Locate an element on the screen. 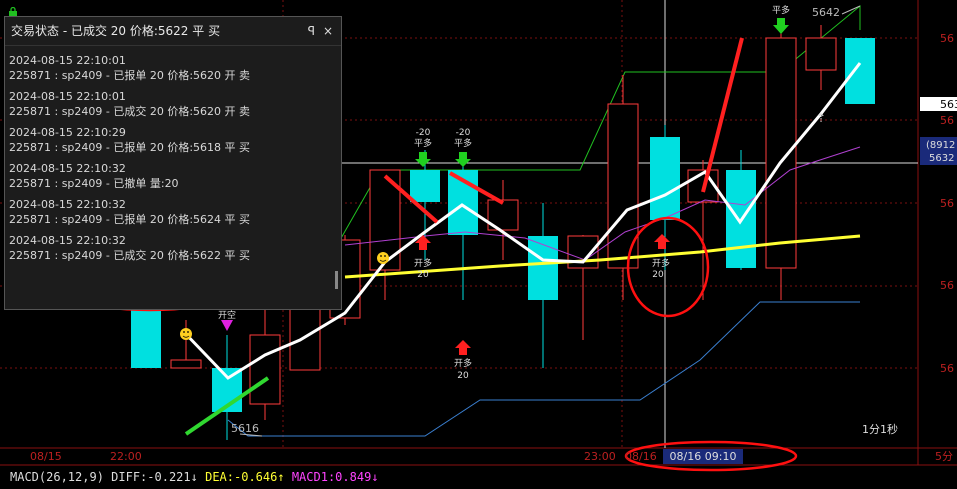 The width and height of the screenshot is (957, 489). macd-name: MACD(26,12,9) is located at coordinates (57, 477).